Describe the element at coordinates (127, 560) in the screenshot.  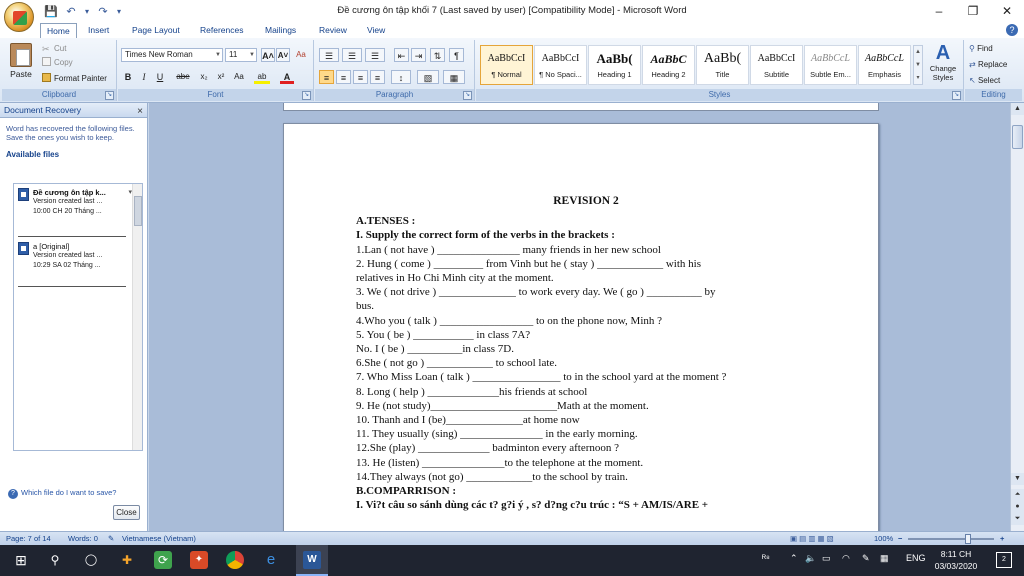
I see `app-colorful-icon: ✚` at that location.